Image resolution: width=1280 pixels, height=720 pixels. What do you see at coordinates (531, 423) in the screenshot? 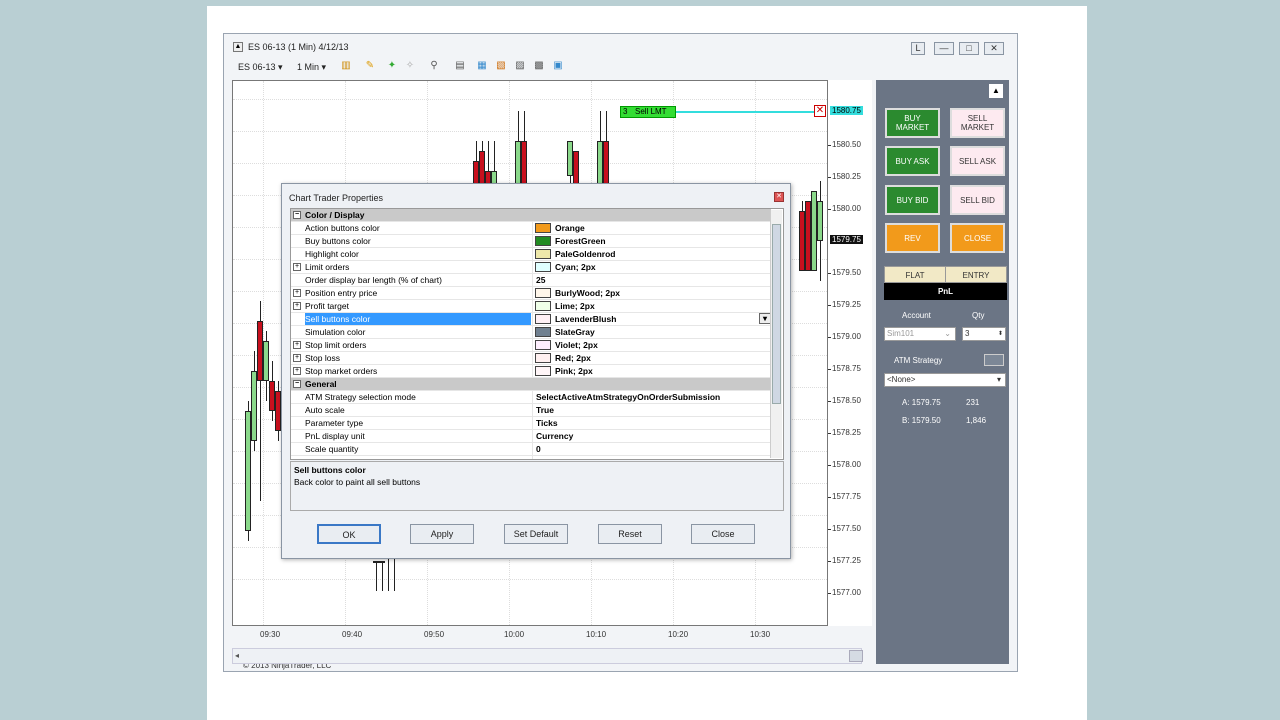
I see `property-row: Parameter type Ticks` at bounding box center [531, 423].